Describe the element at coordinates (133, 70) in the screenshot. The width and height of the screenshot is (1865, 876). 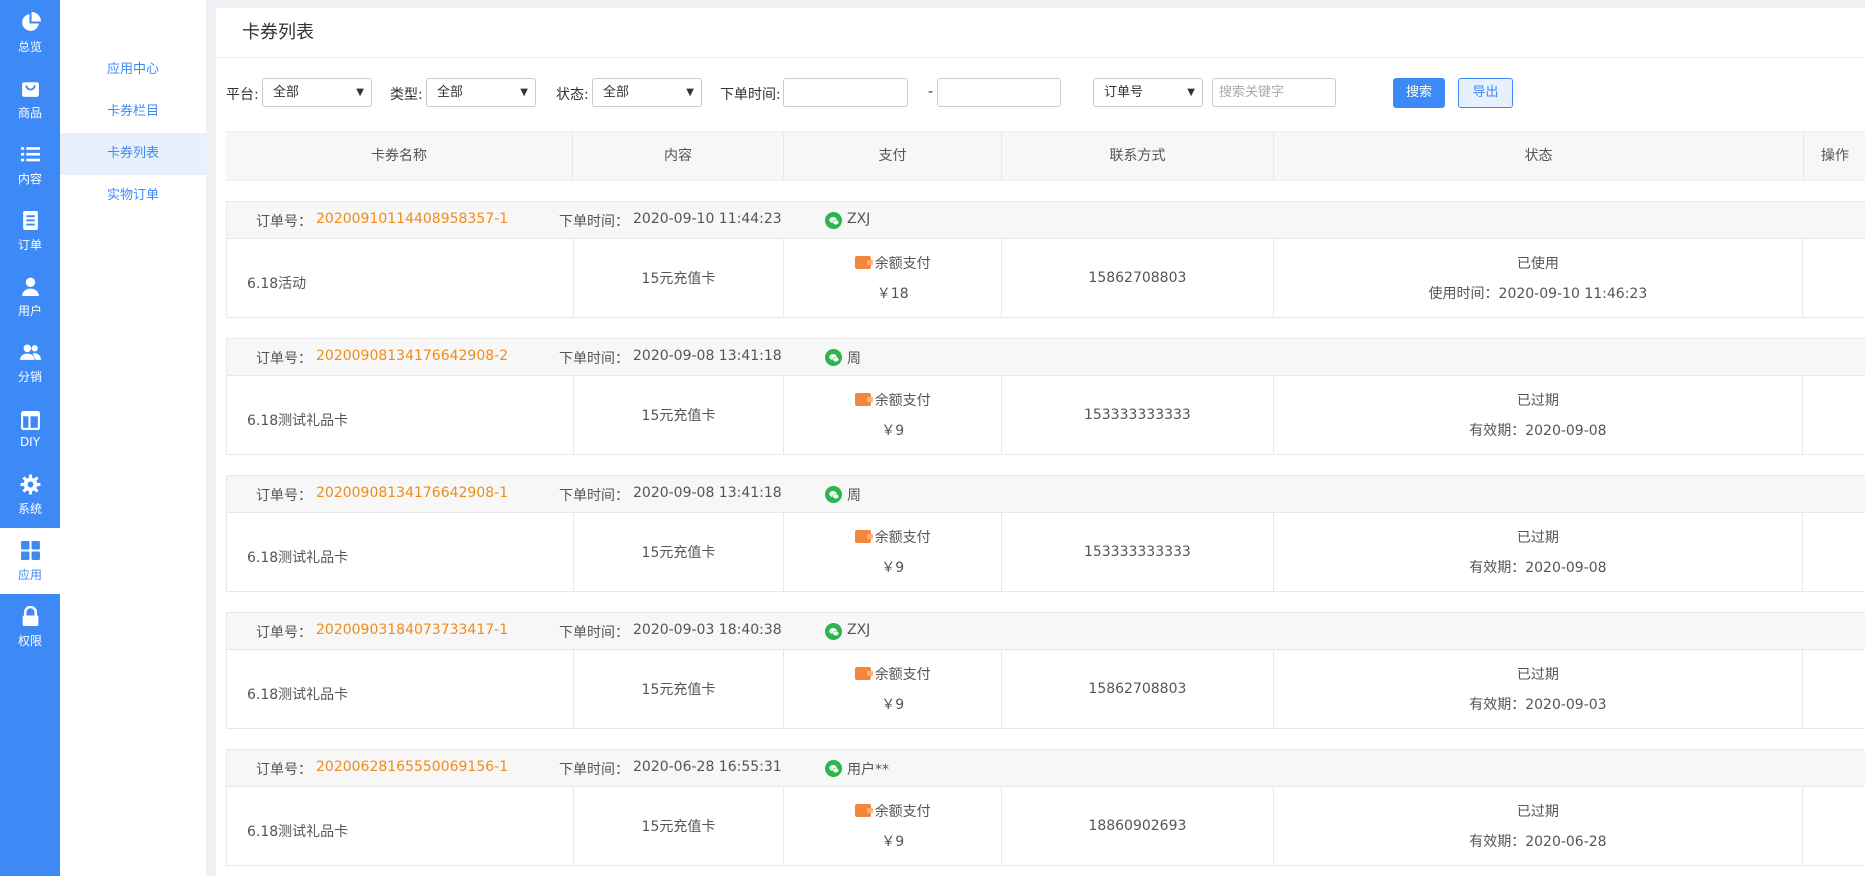
I see `submenu-app-center: 应用中心` at that location.